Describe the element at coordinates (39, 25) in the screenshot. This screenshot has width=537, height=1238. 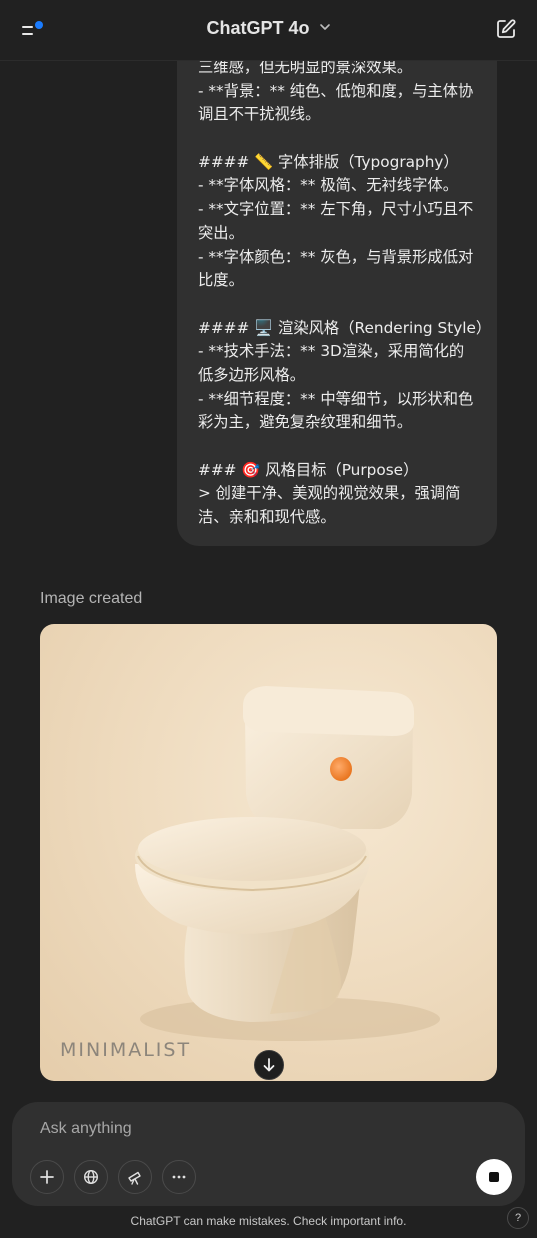
I see `notification-dot` at that location.